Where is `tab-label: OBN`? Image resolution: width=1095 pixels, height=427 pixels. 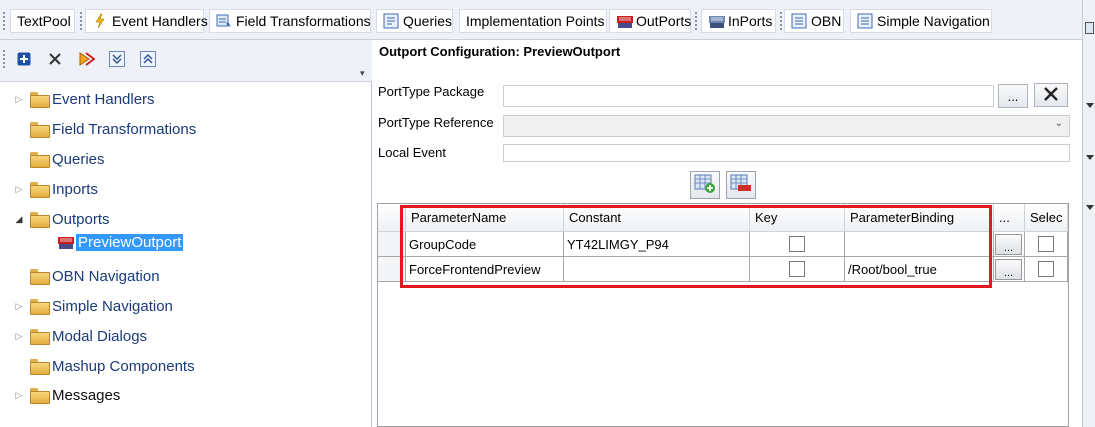
tab-label: OBN is located at coordinates (826, 21).